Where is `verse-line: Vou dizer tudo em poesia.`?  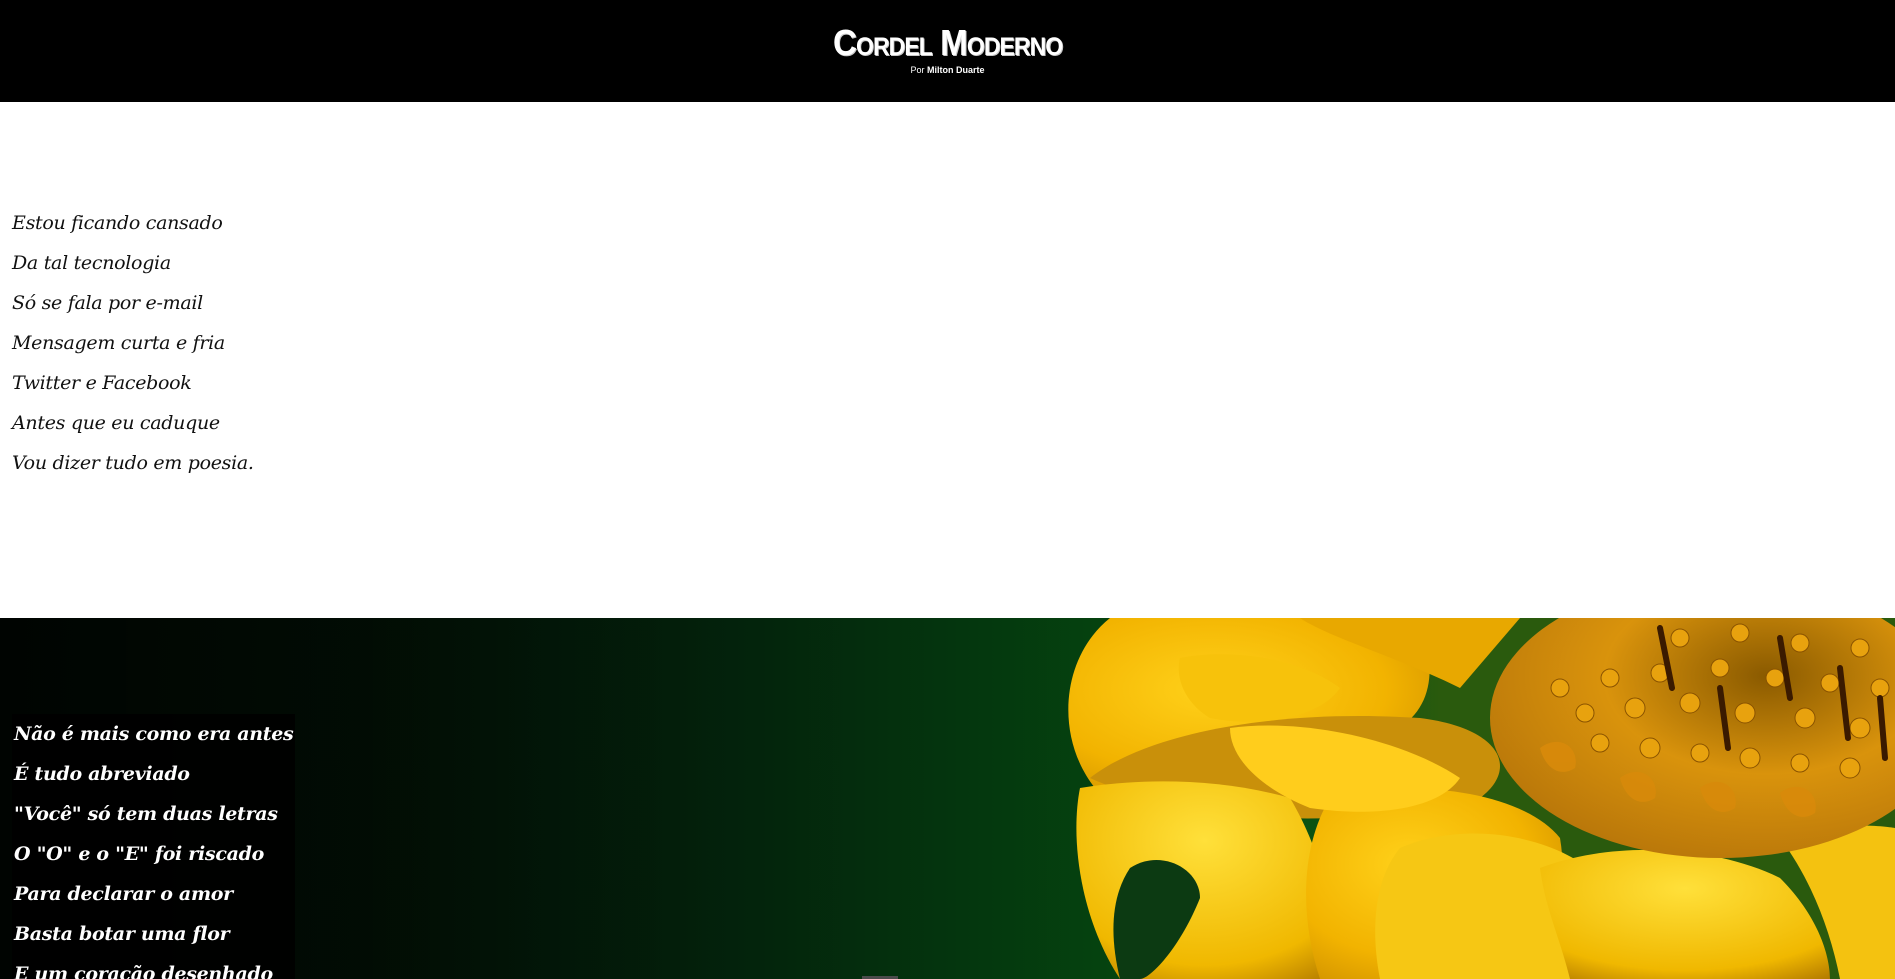
verse-line: Vou dizer tudo em poesia. is located at coordinates (133, 463).